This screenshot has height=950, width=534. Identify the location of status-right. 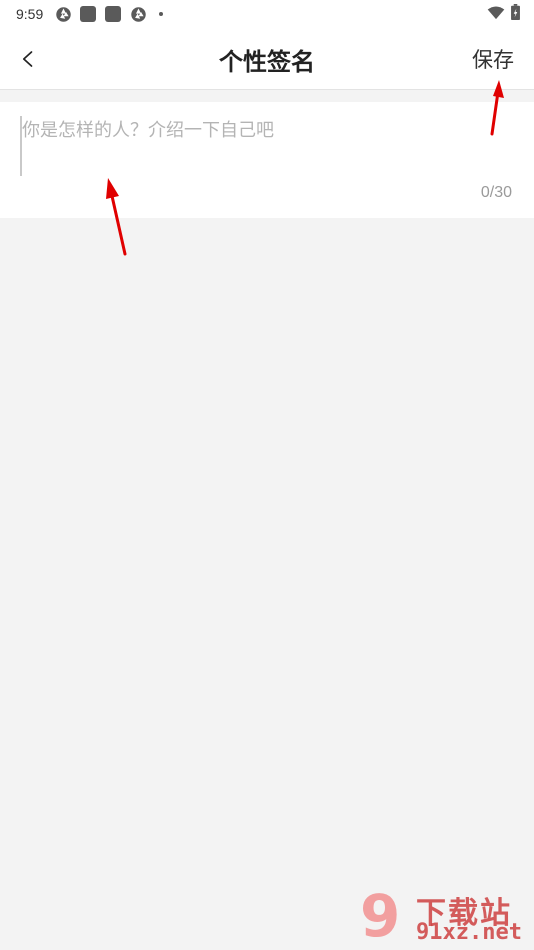
(503, 14).